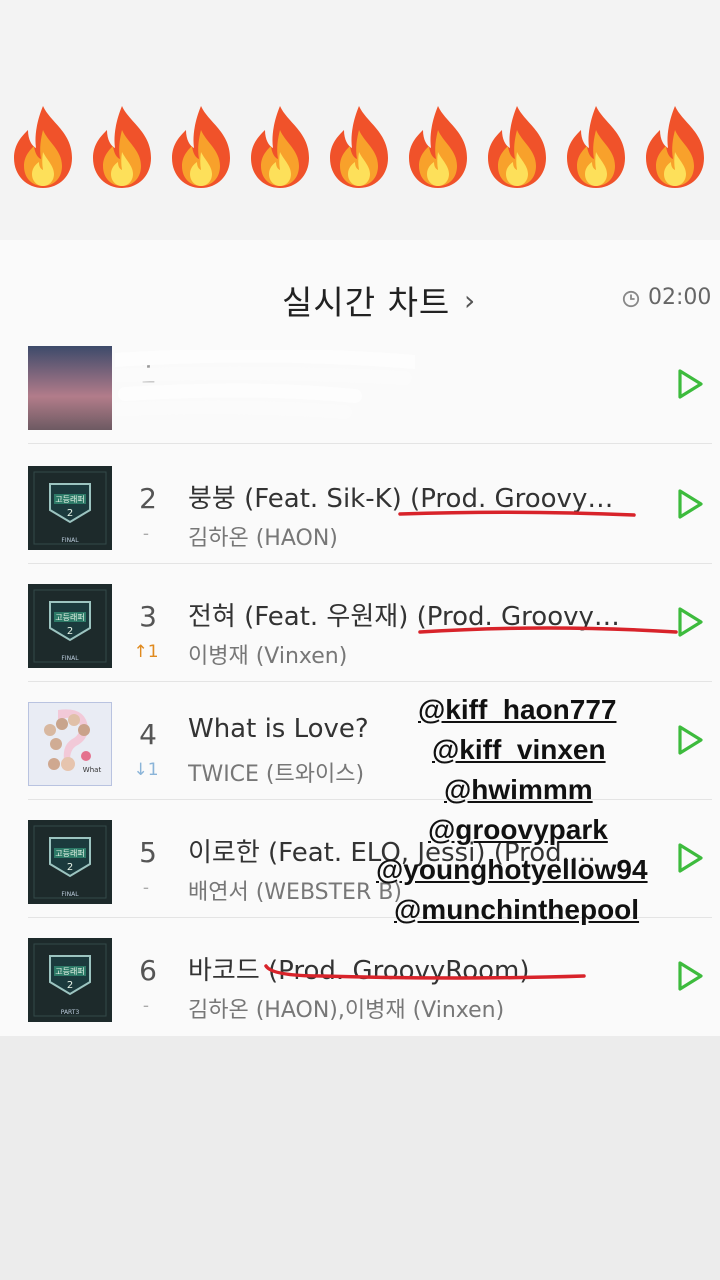  I want to click on album-part-text: PART3, so click(70, 1012).